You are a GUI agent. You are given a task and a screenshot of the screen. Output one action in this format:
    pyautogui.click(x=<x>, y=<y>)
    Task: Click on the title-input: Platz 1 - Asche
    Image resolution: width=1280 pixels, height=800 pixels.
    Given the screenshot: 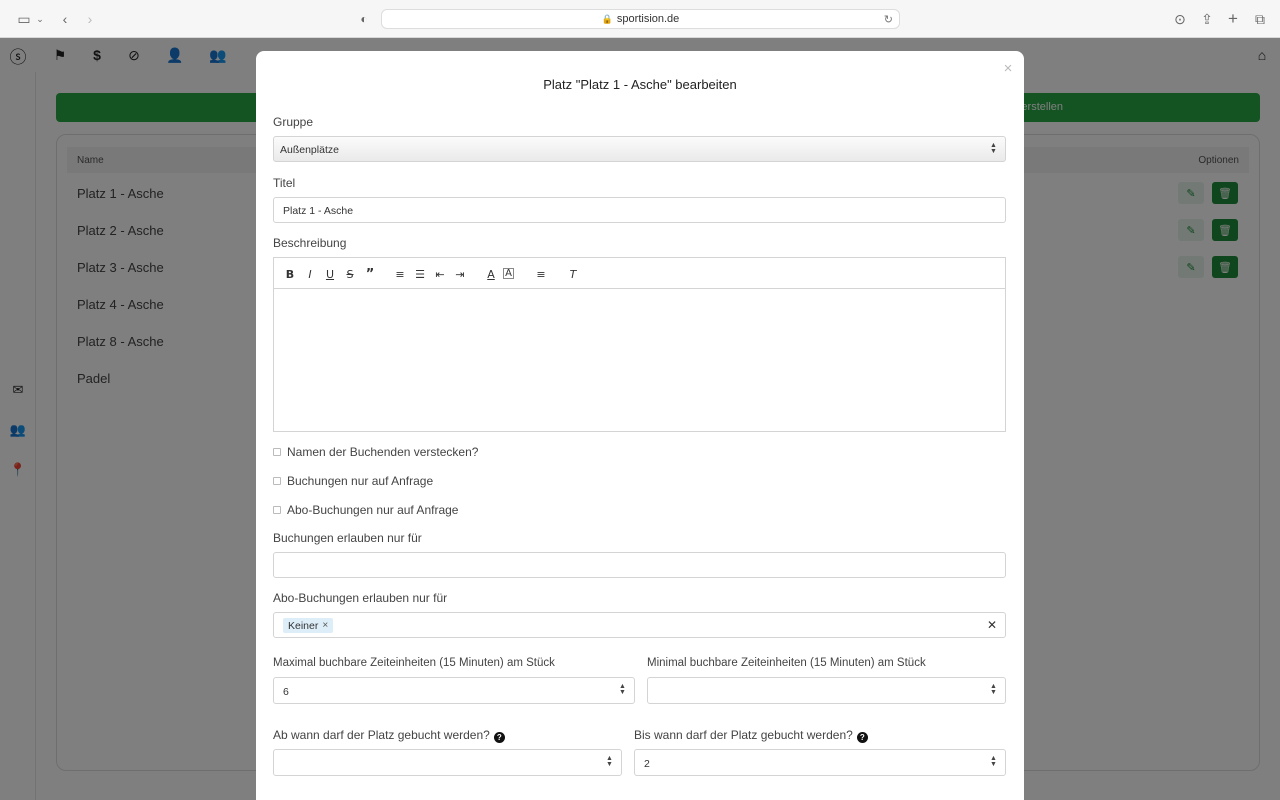 What is the action you would take?
    pyautogui.click(x=639, y=210)
    